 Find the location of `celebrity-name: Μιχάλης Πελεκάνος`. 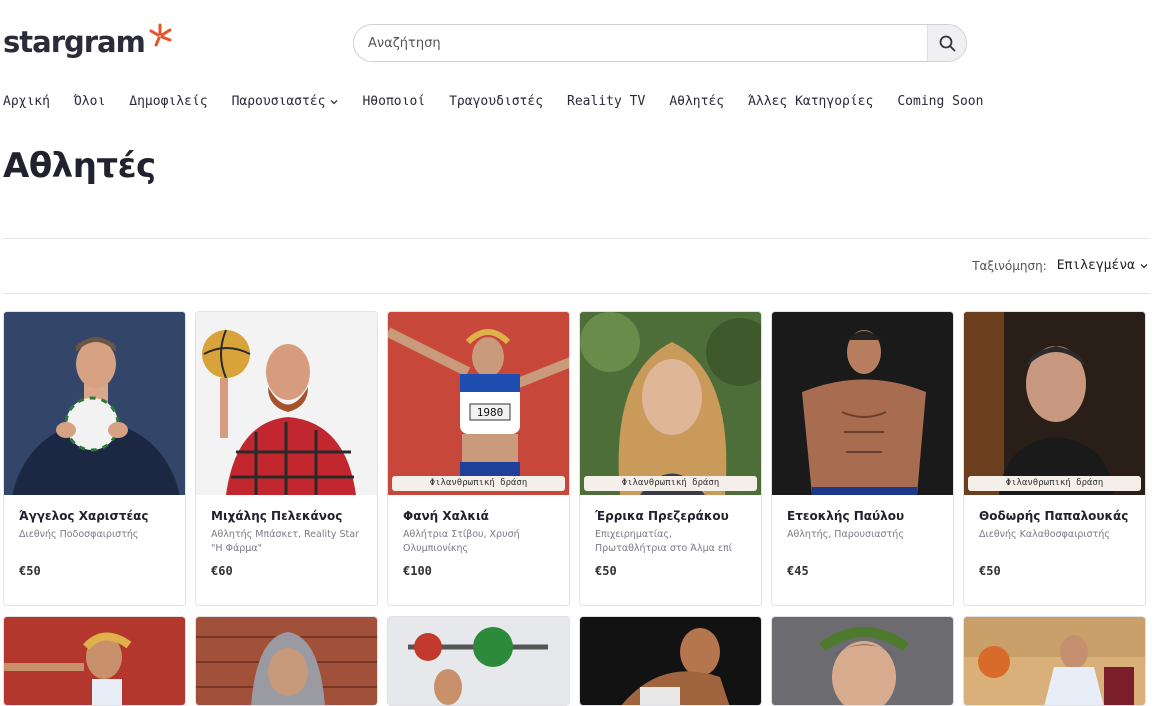

celebrity-name: Μιχάλης Πελεκάνος is located at coordinates (277, 516).